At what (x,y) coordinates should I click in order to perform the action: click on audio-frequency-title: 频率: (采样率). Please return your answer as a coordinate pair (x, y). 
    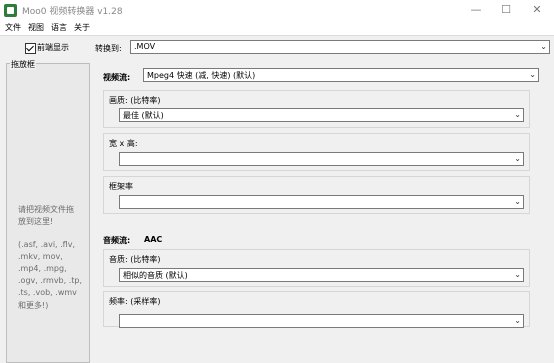
    Looking at the image, I should click on (135, 301).